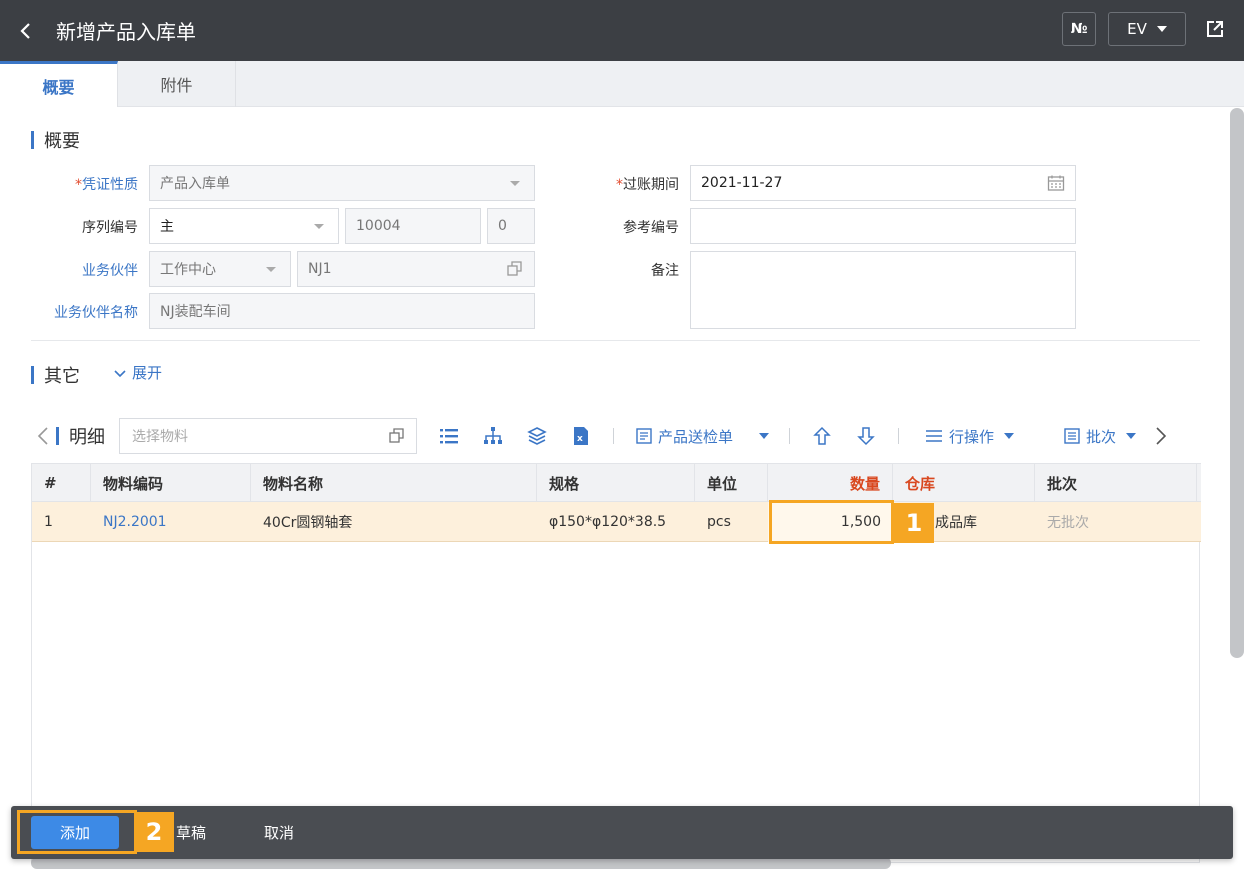 This screenshot has width=1244, height=871. Describe the element at coordinates (188, 270) in the screenshot. I see `partner-type-value: 工作中心` at that location.